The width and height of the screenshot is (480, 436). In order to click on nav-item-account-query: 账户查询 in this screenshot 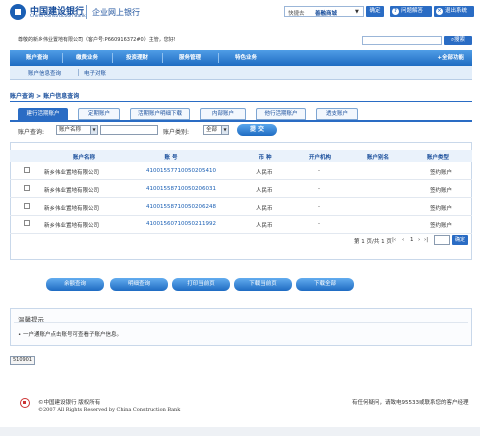, I will do `click(37, 58)`.